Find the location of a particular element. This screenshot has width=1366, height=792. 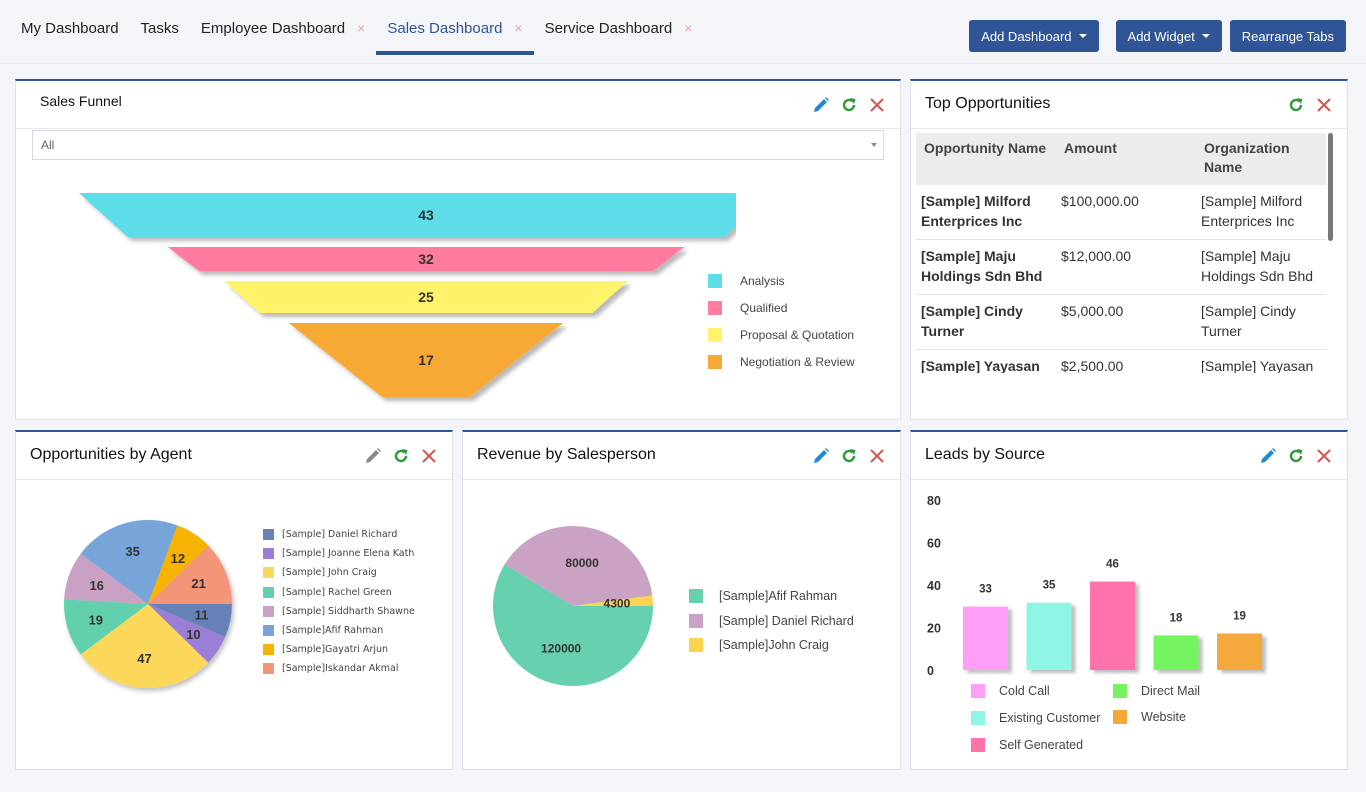

bar-value-label: 35 is located at coordinates (1049, 586).